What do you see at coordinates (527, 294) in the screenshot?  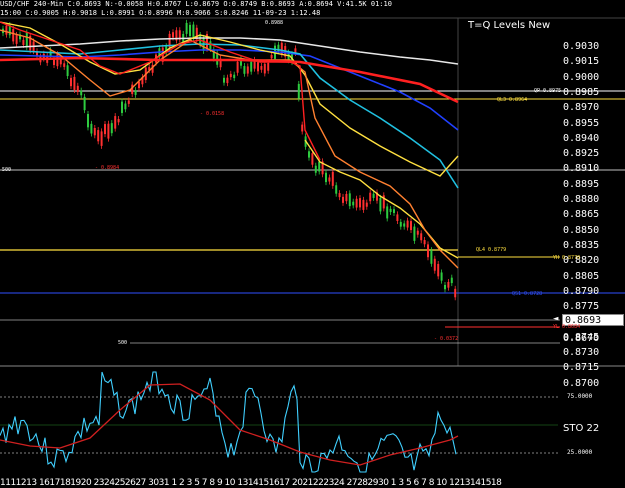 I see `level-label-qs1: QS1 0.8728` at bounding box center [527, 294].